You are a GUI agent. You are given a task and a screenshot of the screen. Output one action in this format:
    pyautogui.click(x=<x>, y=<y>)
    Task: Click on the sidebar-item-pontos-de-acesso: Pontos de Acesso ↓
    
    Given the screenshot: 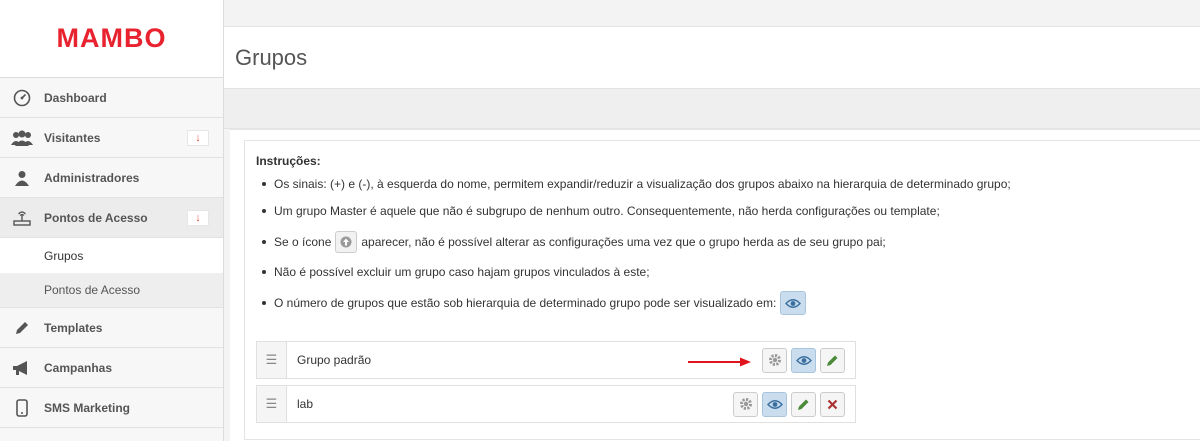 What is the action you would take?
    pyautogui.click(x=111, y=218)
    